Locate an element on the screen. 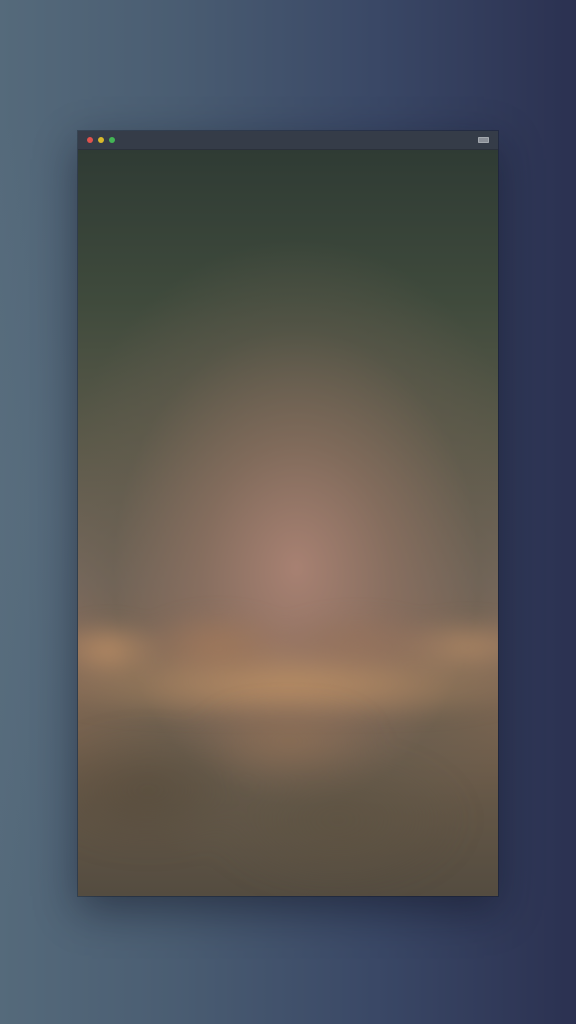 The width and height of the screenshot is (576, 1024). close-window-button is located at coordinates (90, 140).